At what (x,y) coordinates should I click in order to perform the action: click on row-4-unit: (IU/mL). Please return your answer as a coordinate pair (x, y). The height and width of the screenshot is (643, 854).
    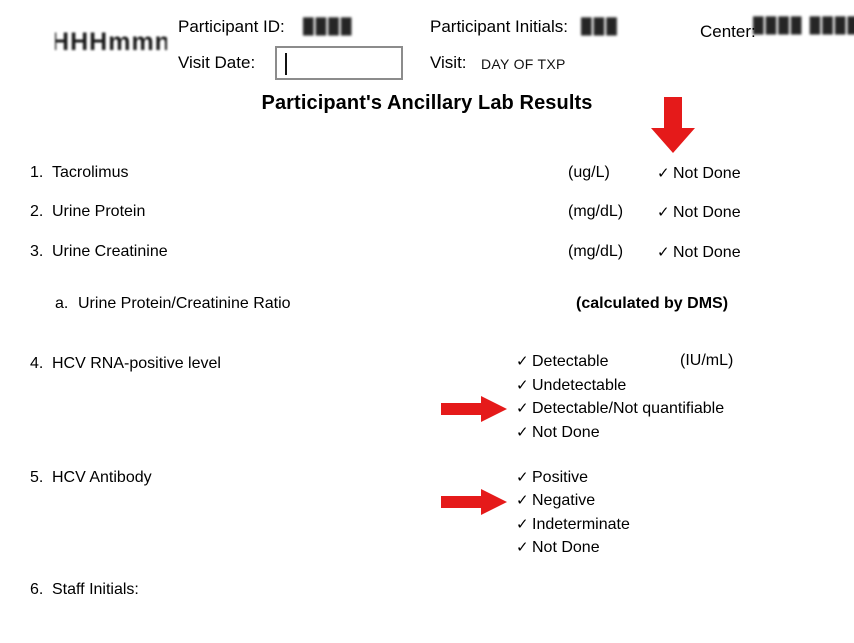
    Looking at the image, I should click on (707, 360).